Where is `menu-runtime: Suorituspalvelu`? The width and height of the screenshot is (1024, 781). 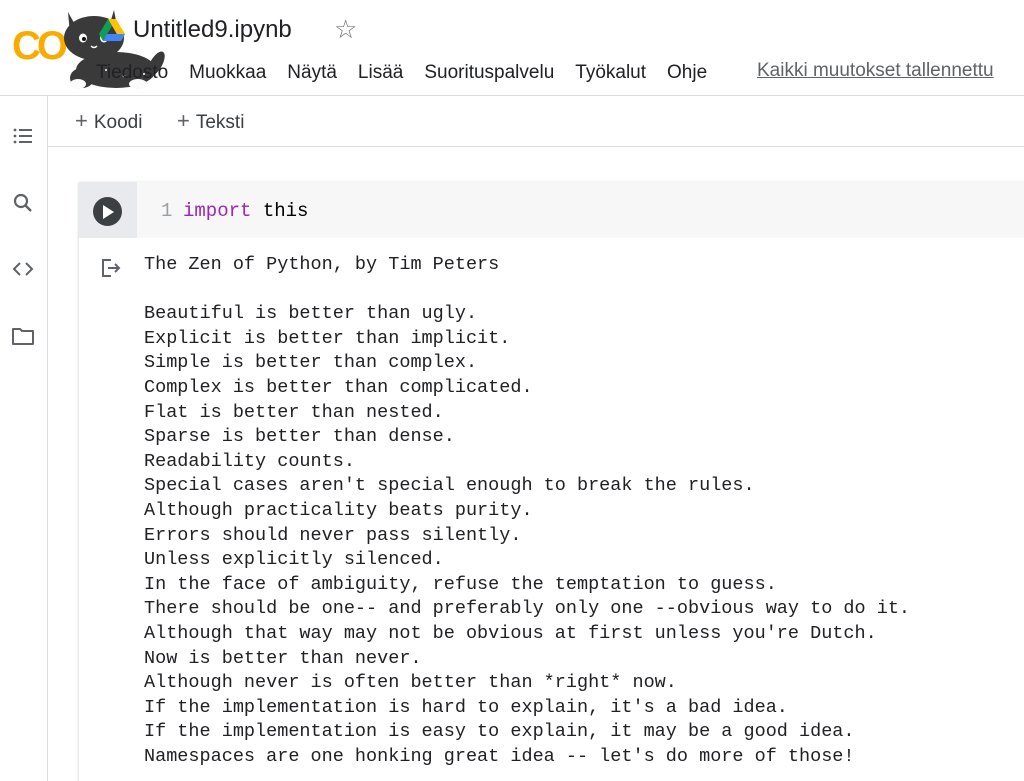 menu-runtime: Suorituspalvelu is located at coordinates (489, 73).